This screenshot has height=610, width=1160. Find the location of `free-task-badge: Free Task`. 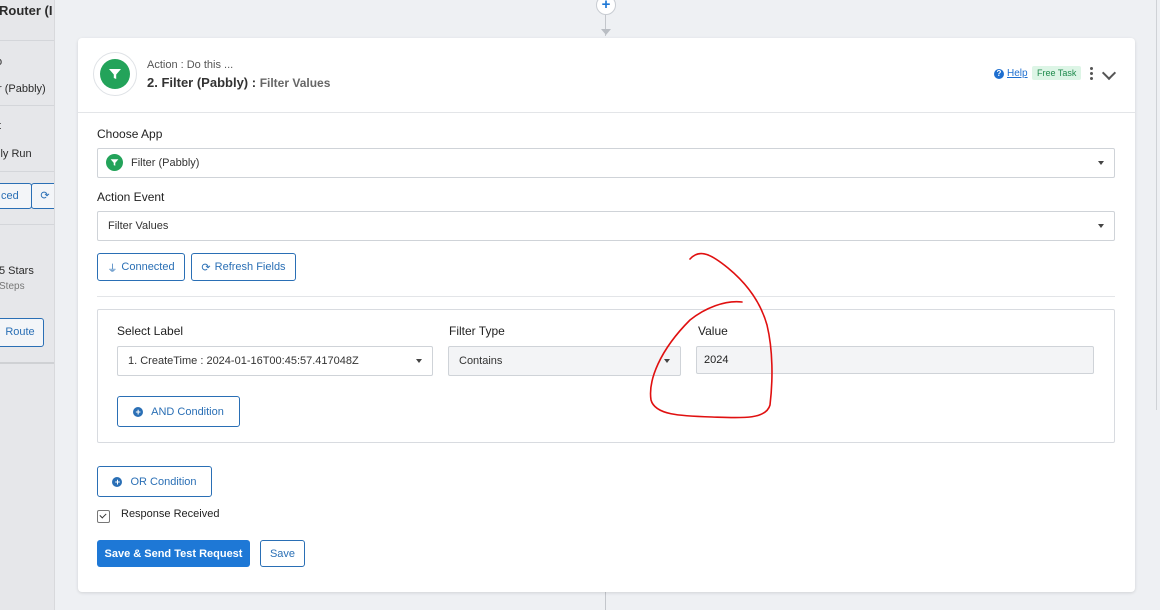

free-task-badge: Free Task is located at coordinates (1057, 73).